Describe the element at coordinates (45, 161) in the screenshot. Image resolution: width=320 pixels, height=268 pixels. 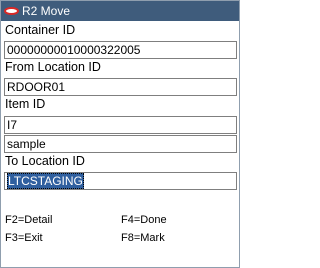
I see `to-location-label: To Location ID` at that location.